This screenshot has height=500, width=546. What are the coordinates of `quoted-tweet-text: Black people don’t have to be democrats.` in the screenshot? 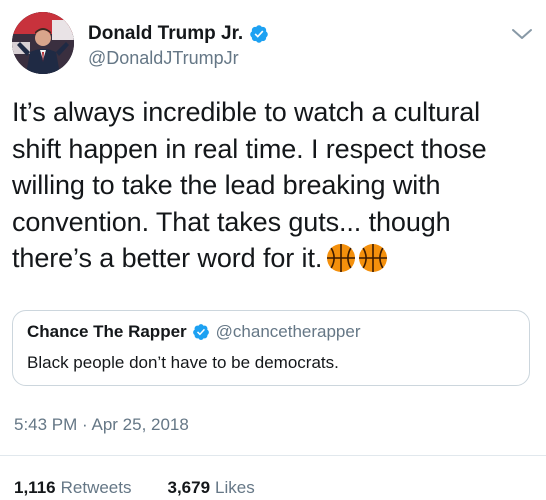 It's located at (183, 362).